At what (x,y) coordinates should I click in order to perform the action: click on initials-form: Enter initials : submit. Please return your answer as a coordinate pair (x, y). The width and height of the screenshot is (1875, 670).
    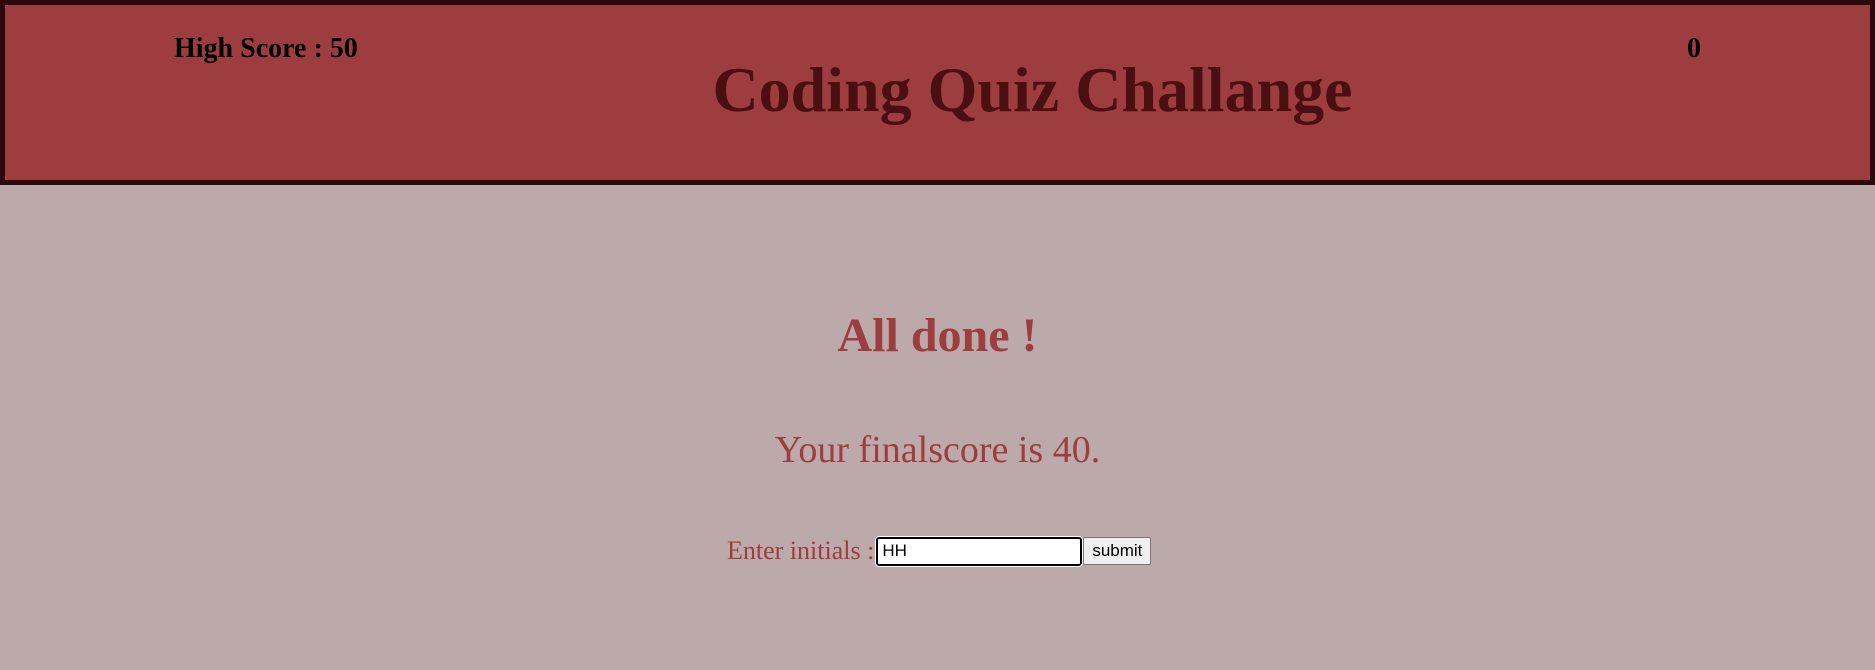
    Looking at the image, I should click on (939, 551).